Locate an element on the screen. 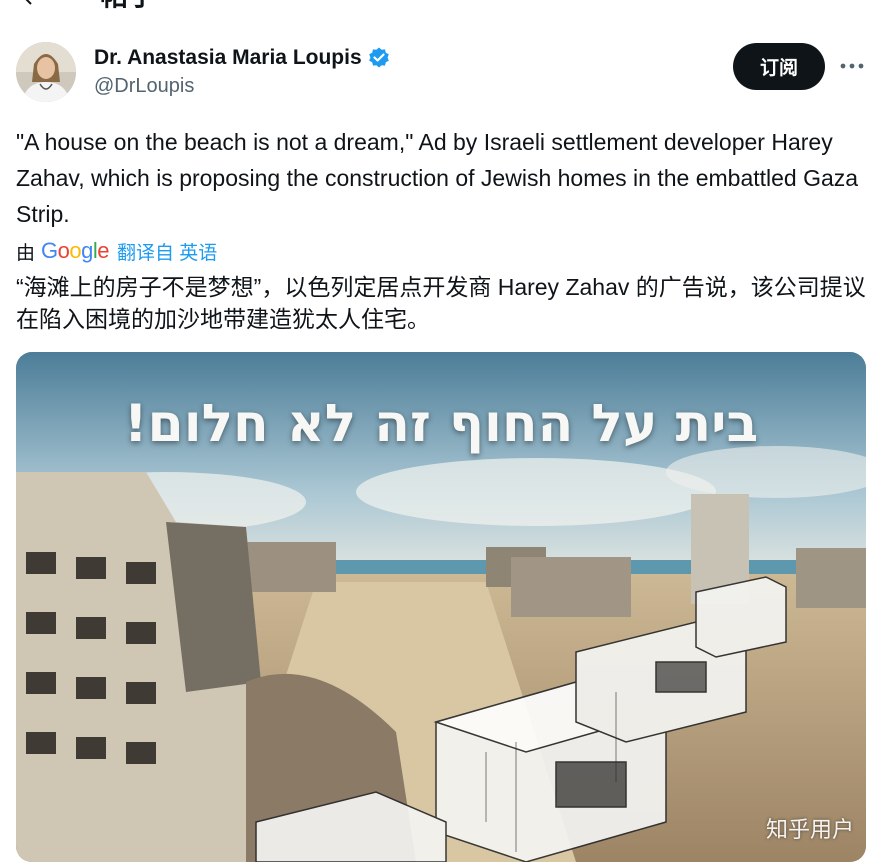 The height and width of the screenshot is (862, 882). translation-attribution: 由 Google 翻译自 英语 is located at coordinates (116, 251).